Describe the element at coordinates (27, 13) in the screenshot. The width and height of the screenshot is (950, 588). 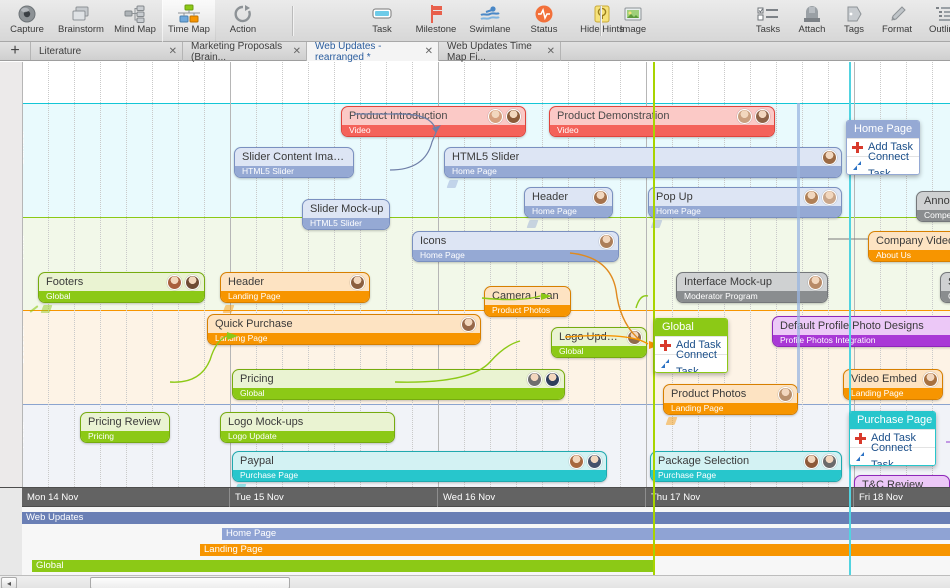
I see `capture-icon` at that location.